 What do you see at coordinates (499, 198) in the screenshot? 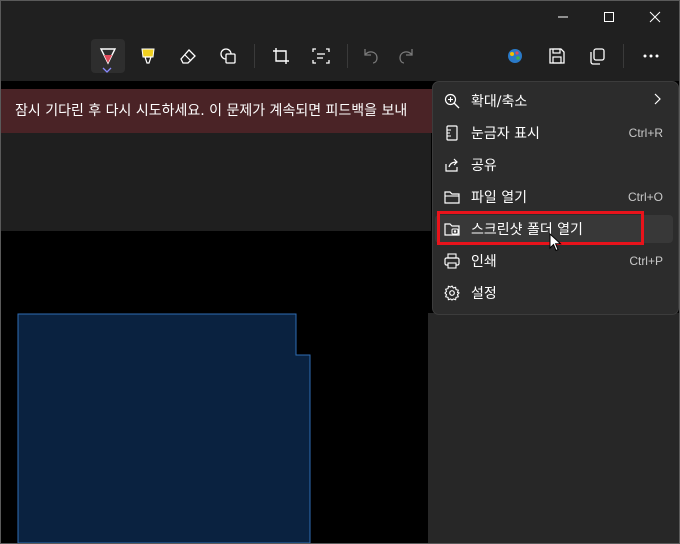
I see `menu-item-label: 파일 열기` at bounding box center [499, 198].